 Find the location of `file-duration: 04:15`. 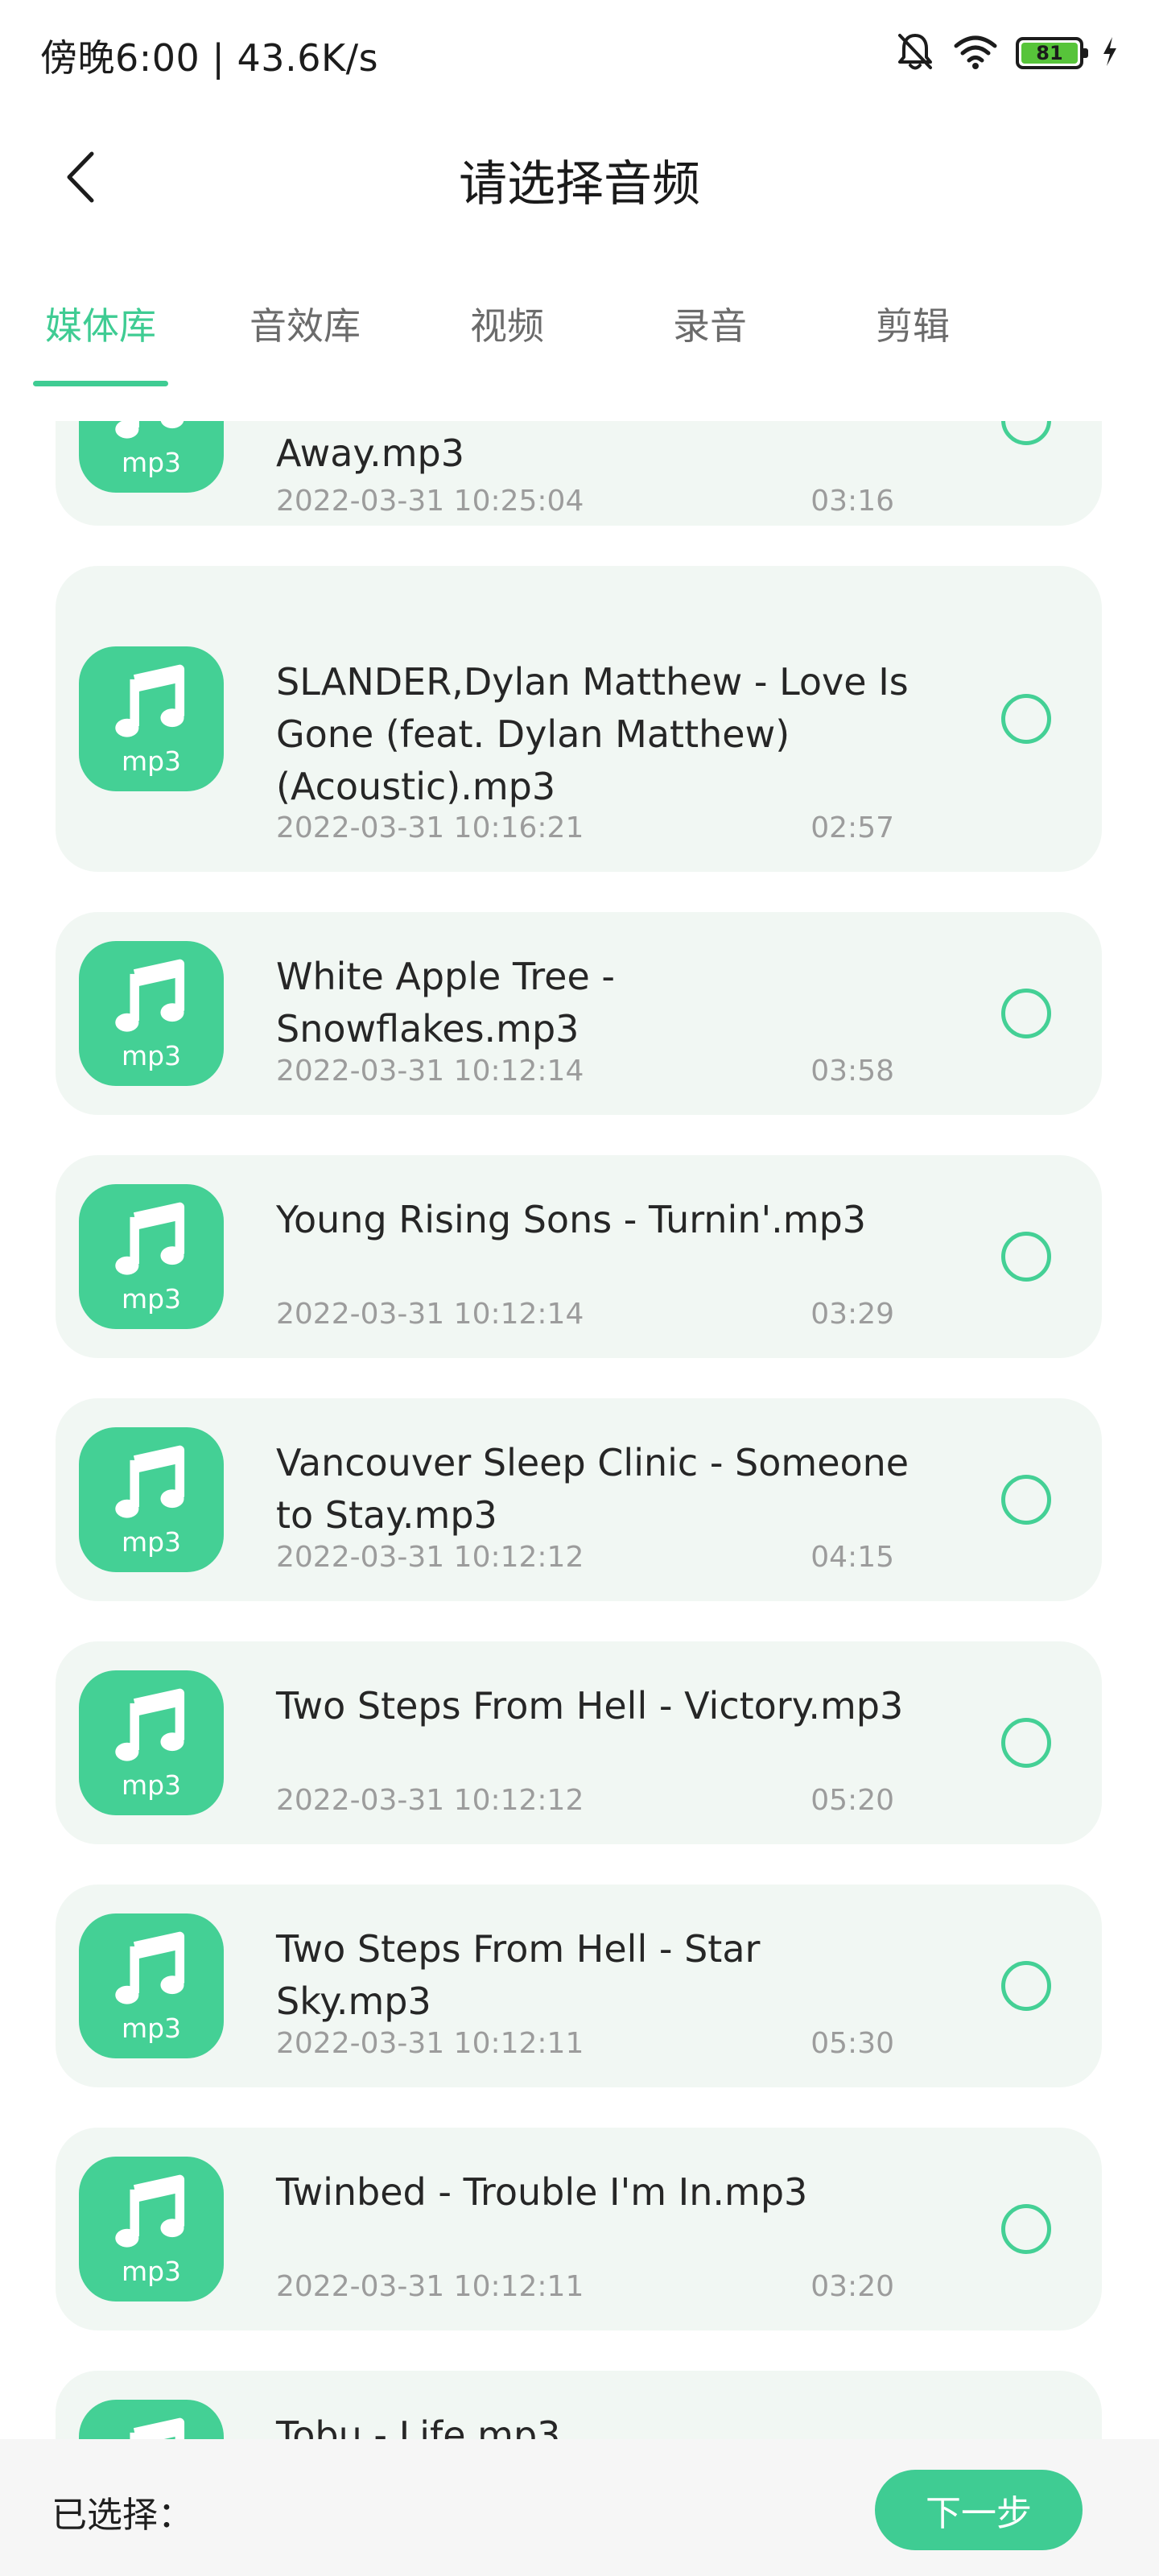

file-duration: 04:15 is located at coordinates (852, 1557).